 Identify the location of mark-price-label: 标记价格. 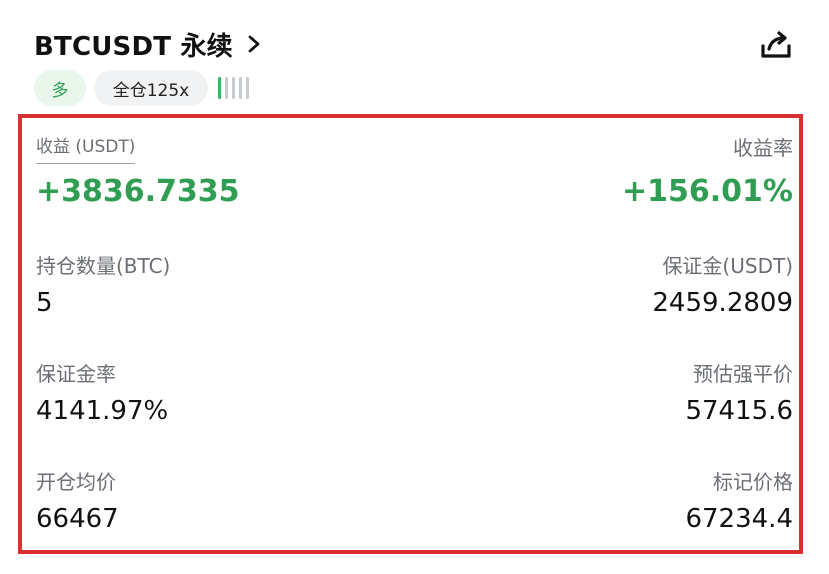
(753, 482).